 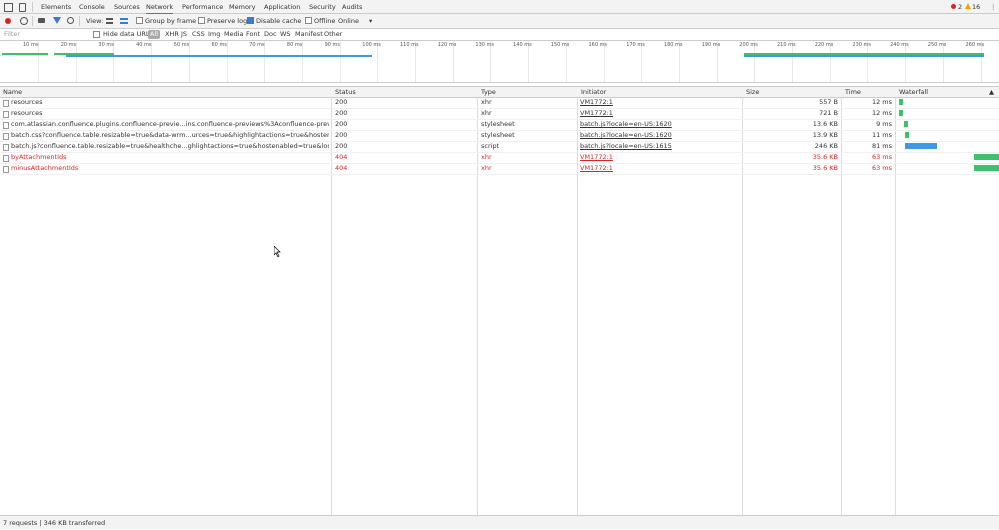 What do you see at coordinates (282, 6) in the screenshot?
I see `tab-application: Application` at bounding box center [282, 6].